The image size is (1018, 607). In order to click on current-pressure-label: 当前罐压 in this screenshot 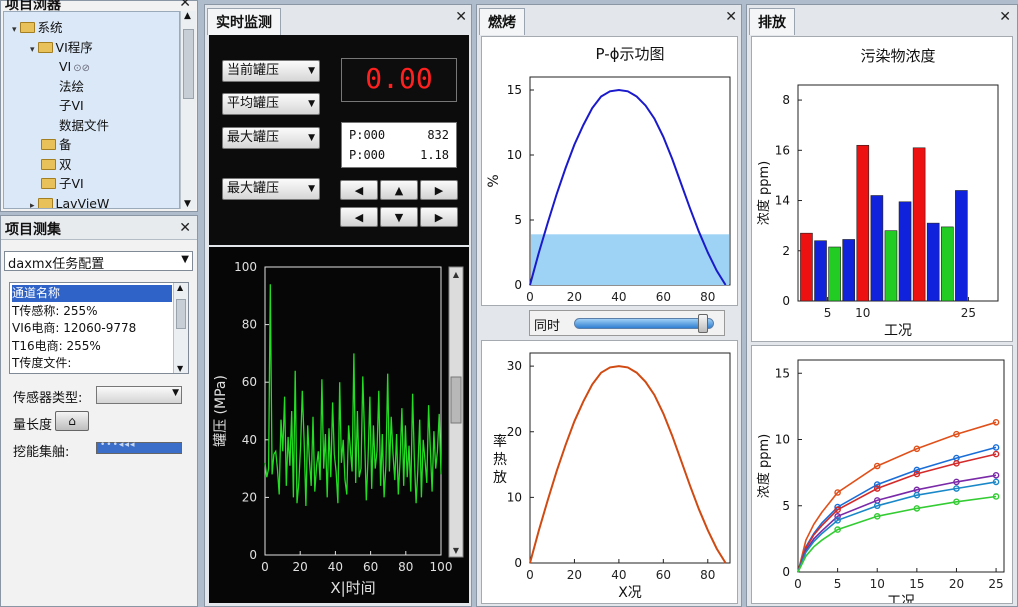, I will do `click(253, 70)`.